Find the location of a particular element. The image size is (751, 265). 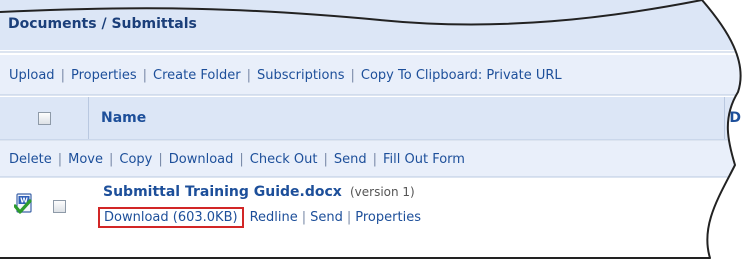

download-highlight-box: Download (603.0KB) is located at coordinates (171, 217).